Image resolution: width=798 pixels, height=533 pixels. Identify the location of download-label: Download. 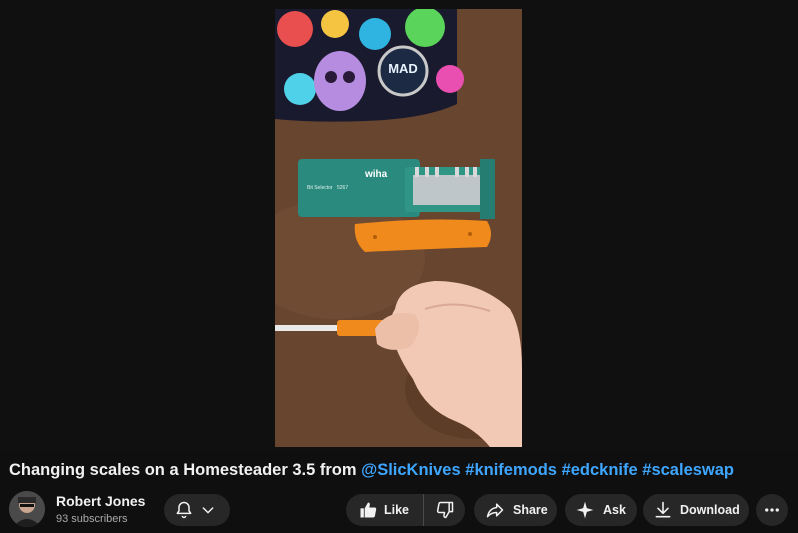
(710, 510).